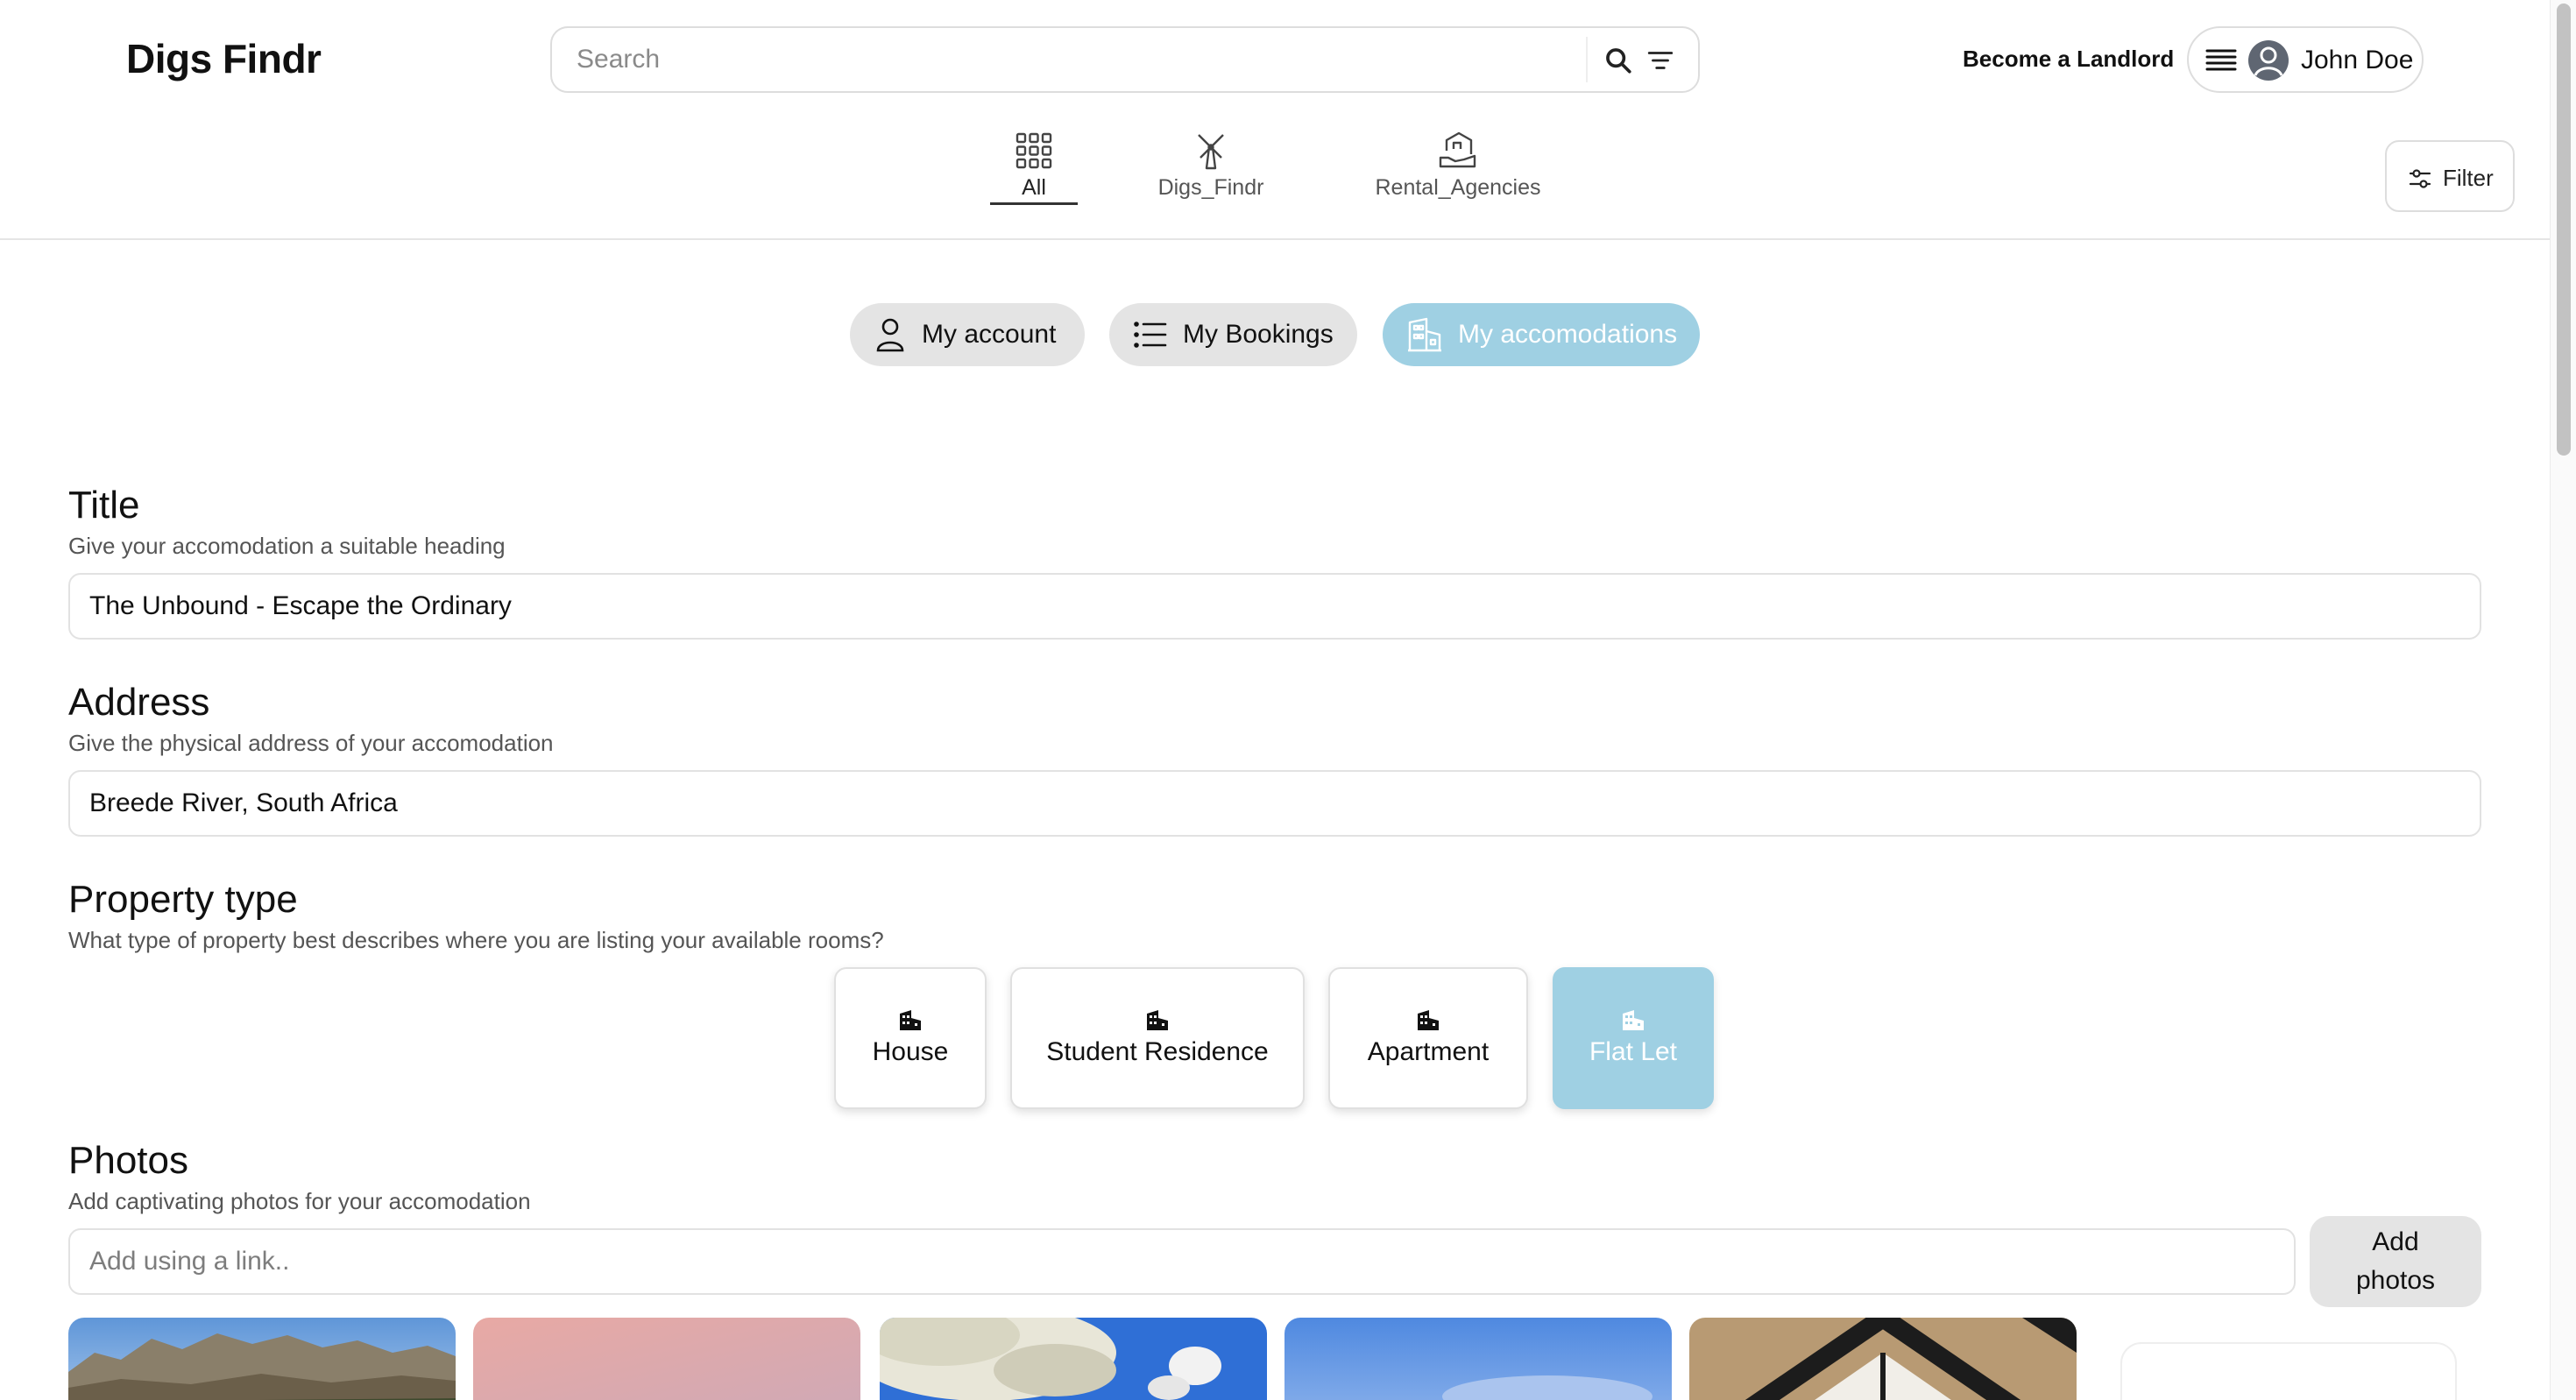 This screenshot has height=1400, width=2576. Describe the element at coordinates (104, 505) in the screenshot. I see `title-heading: Title` at that location.